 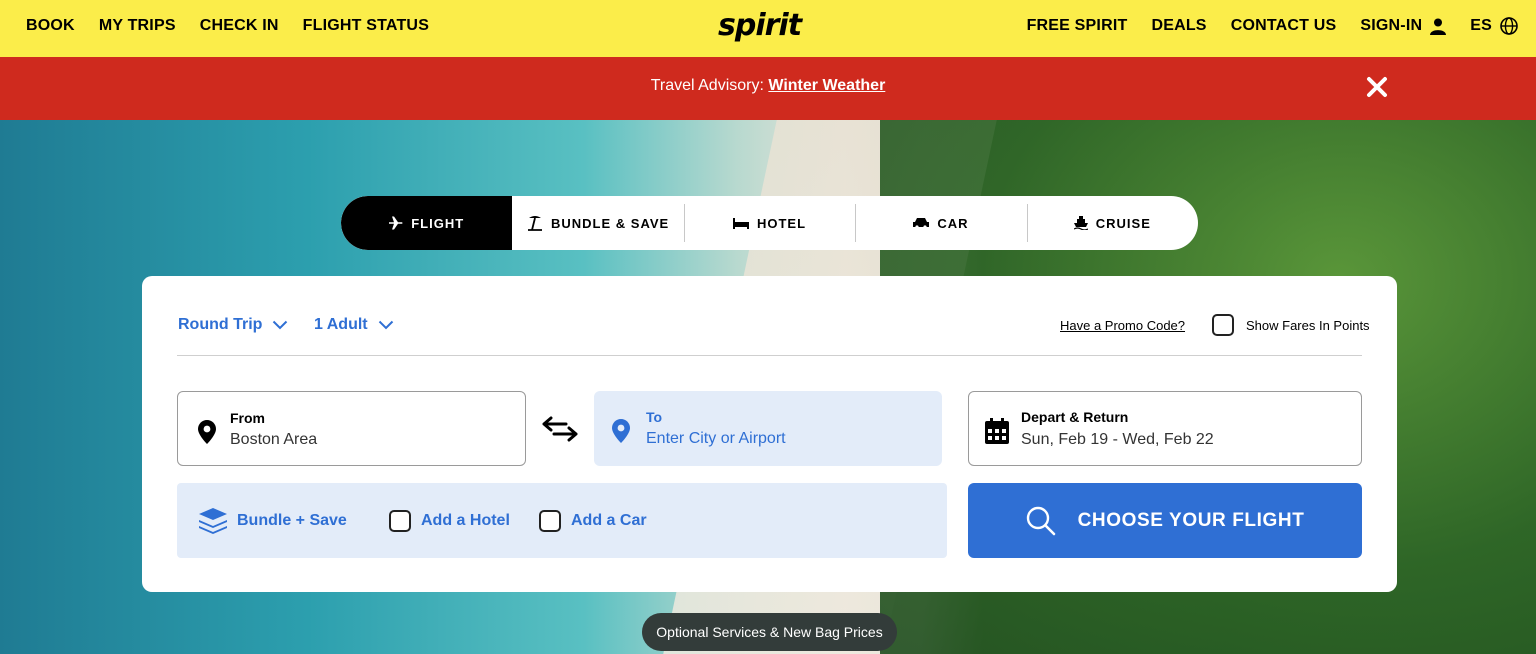 I want to click on passengers-dropdown: 1 Adult, so click(x=354, y=325).